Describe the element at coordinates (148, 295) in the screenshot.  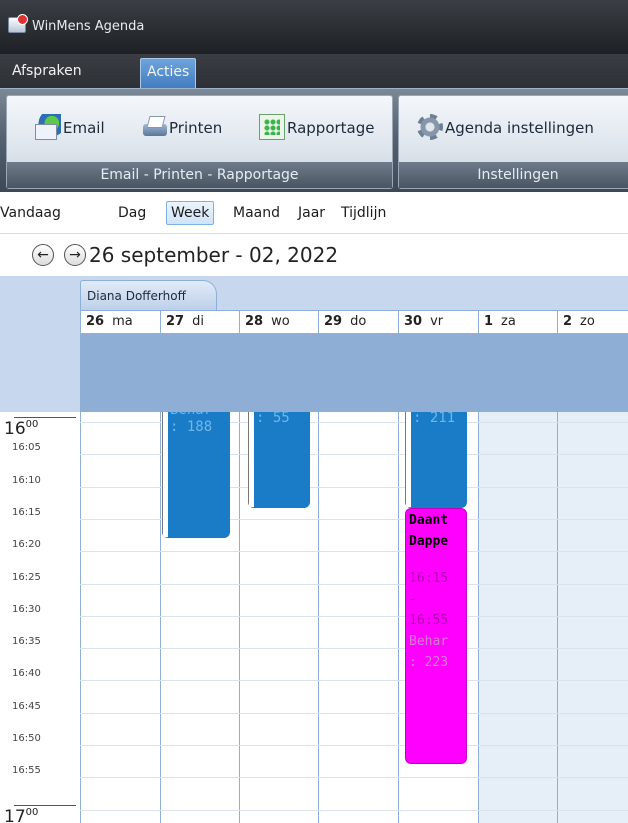
I see `person-tab: Diana Dofferhoff` at that location.